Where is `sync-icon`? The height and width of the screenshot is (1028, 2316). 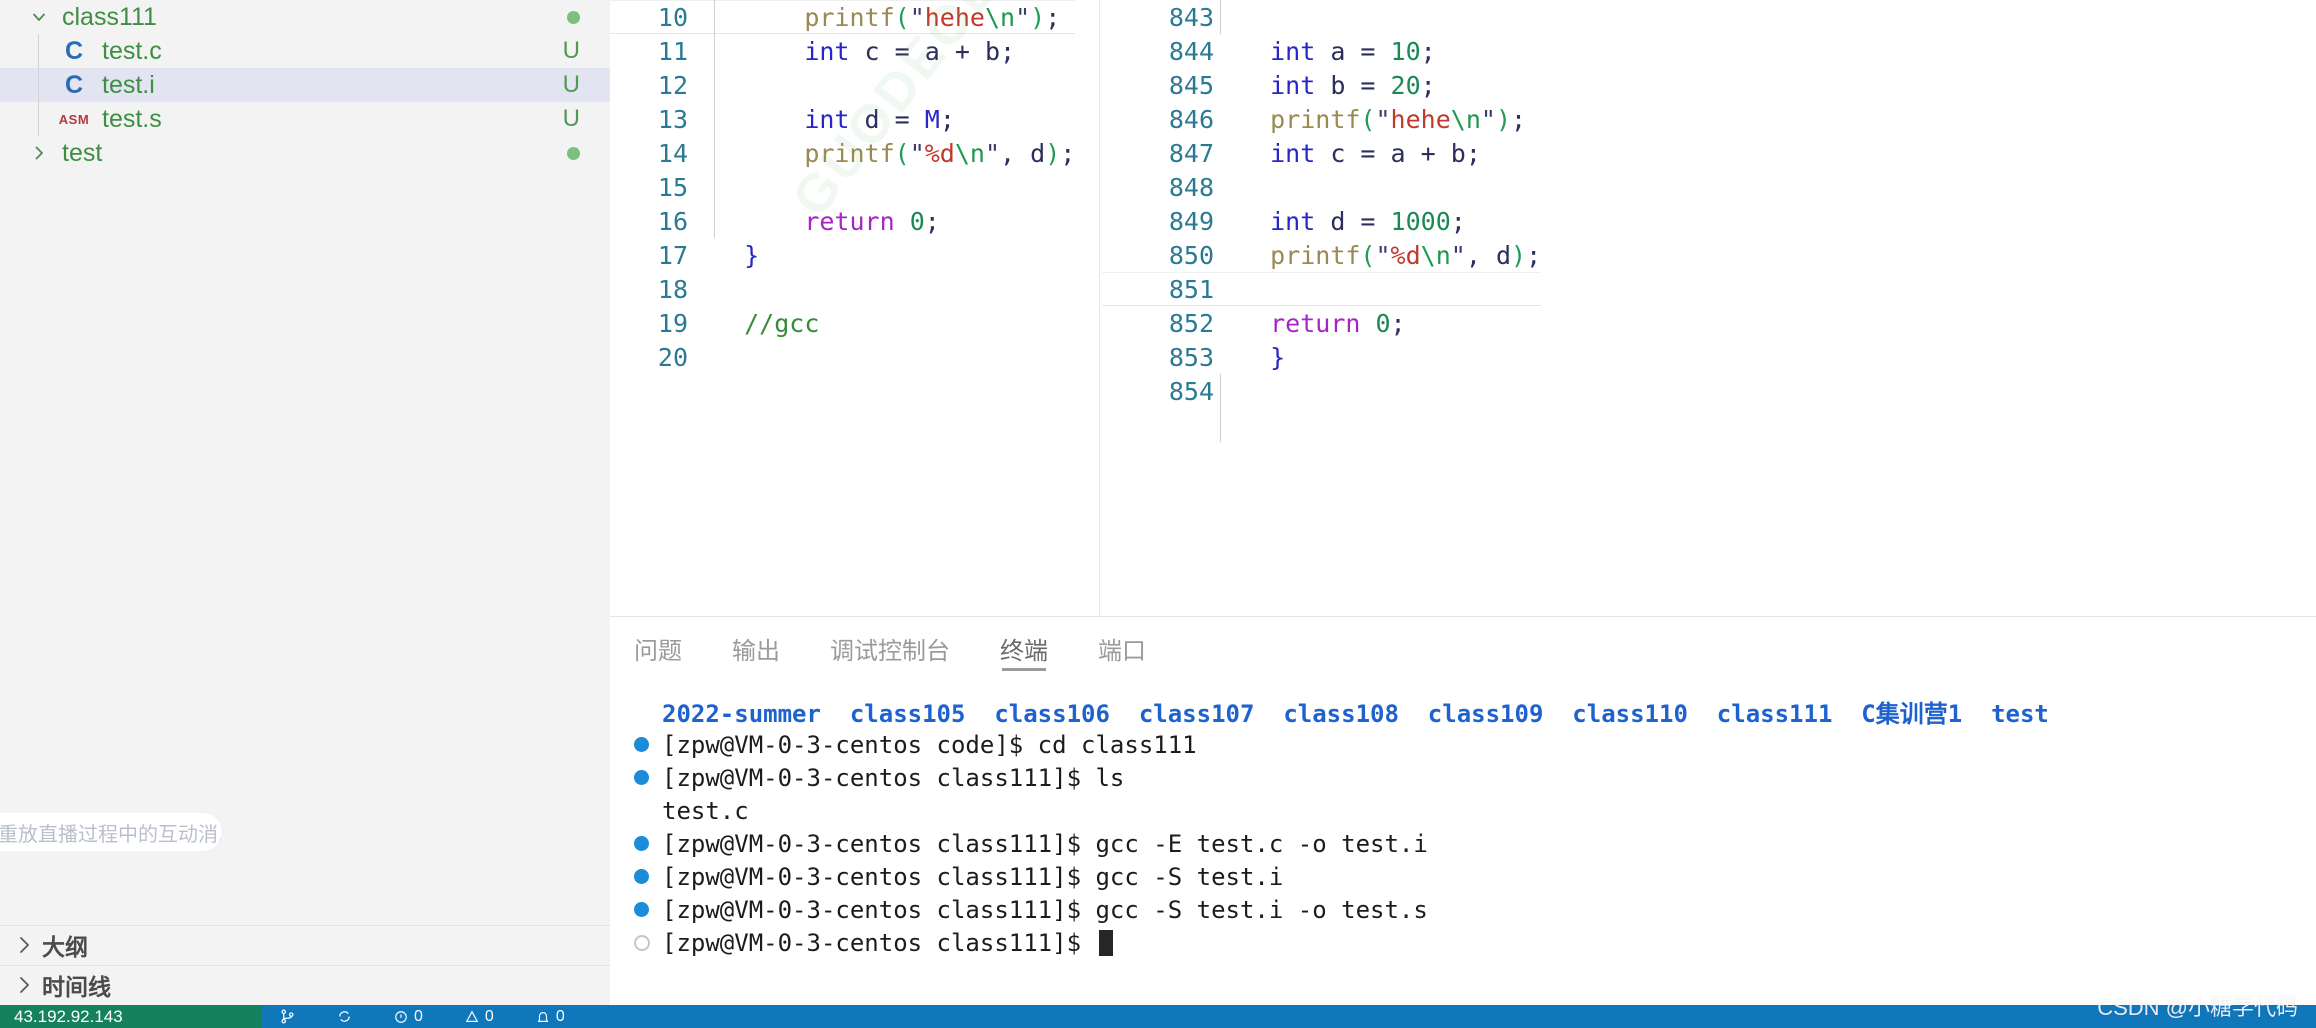 sync-icon is located at coordinates (344, 1016).